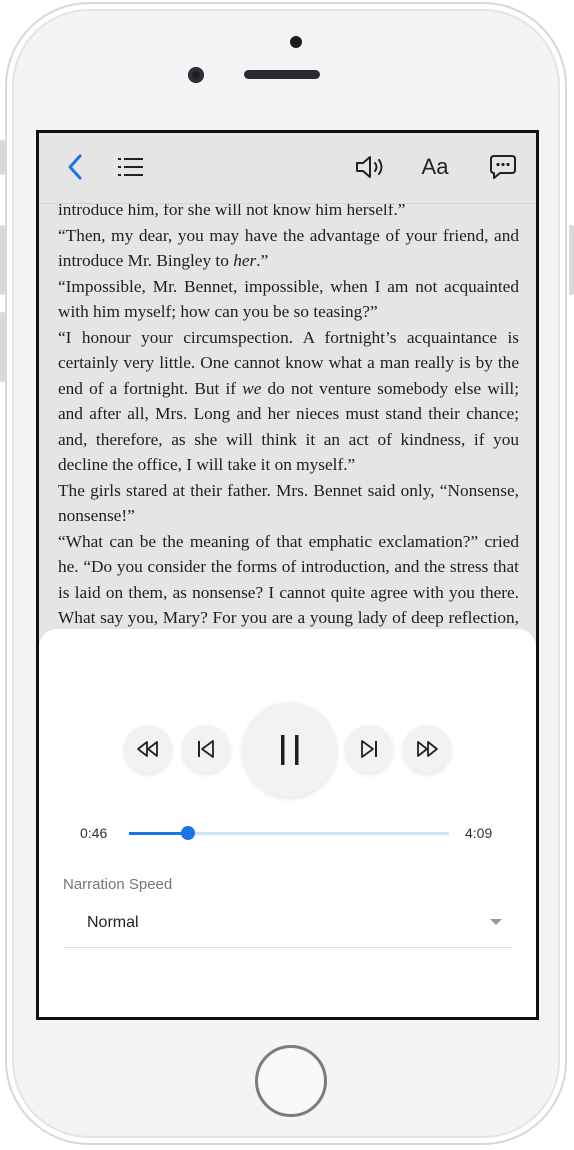  I want to click on pause-icon, so click(289, 749).